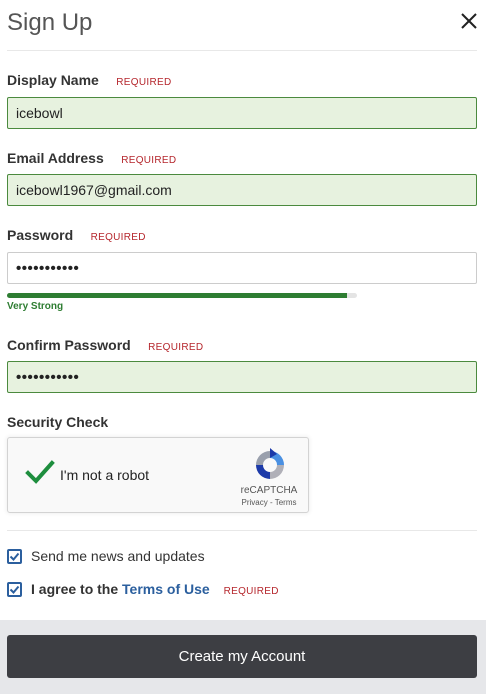 The width and height of the screenshot is (486, 694). I want to click on email-label: Email Address, so click(55, 158).